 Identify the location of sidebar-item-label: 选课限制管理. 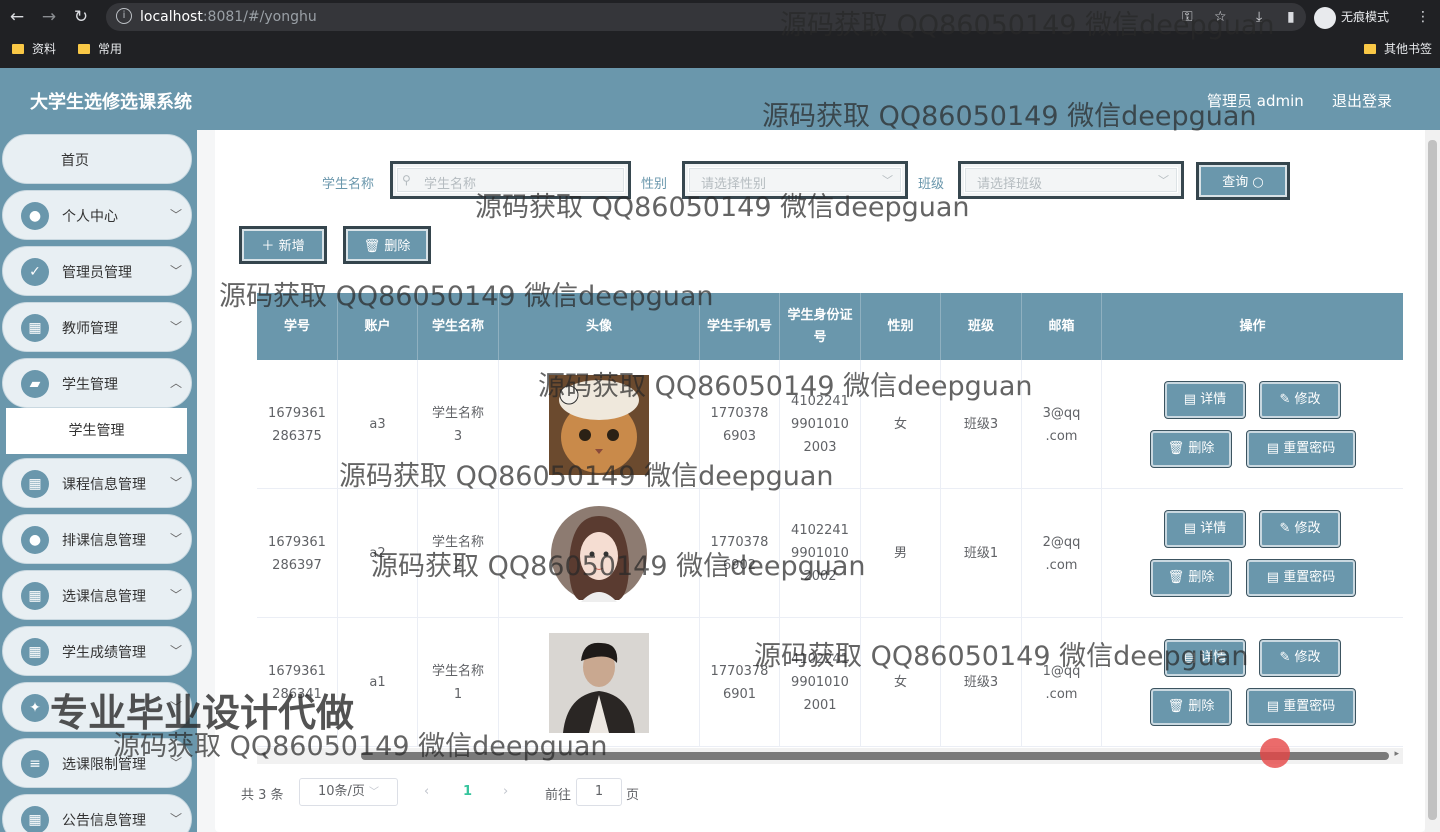
(104, 765).